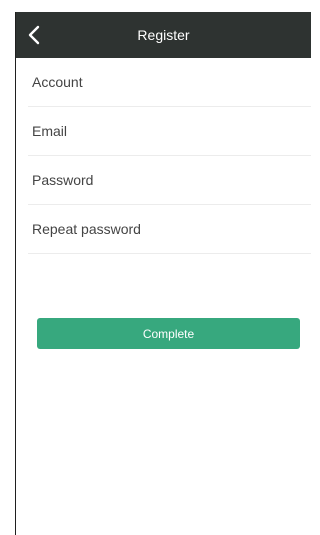 This screenshot has height=535, width=320. I want to click on account-row, so click(163, 82).